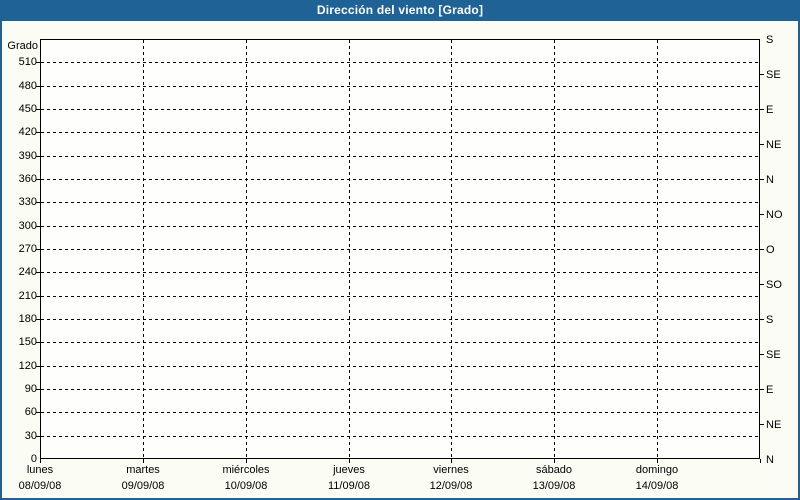 The width and height of the screenshot is (800, 500). I want to click on x-axis-date-label: 14/09/08, so click(657, 486).